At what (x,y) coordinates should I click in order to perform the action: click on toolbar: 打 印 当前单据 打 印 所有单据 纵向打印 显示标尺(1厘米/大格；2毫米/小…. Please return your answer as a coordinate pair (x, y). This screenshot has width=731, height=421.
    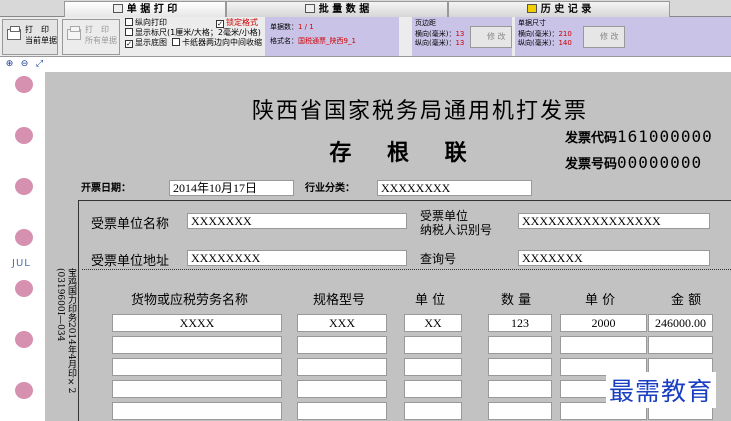
    Looking at the image, I should click on (365, 37).